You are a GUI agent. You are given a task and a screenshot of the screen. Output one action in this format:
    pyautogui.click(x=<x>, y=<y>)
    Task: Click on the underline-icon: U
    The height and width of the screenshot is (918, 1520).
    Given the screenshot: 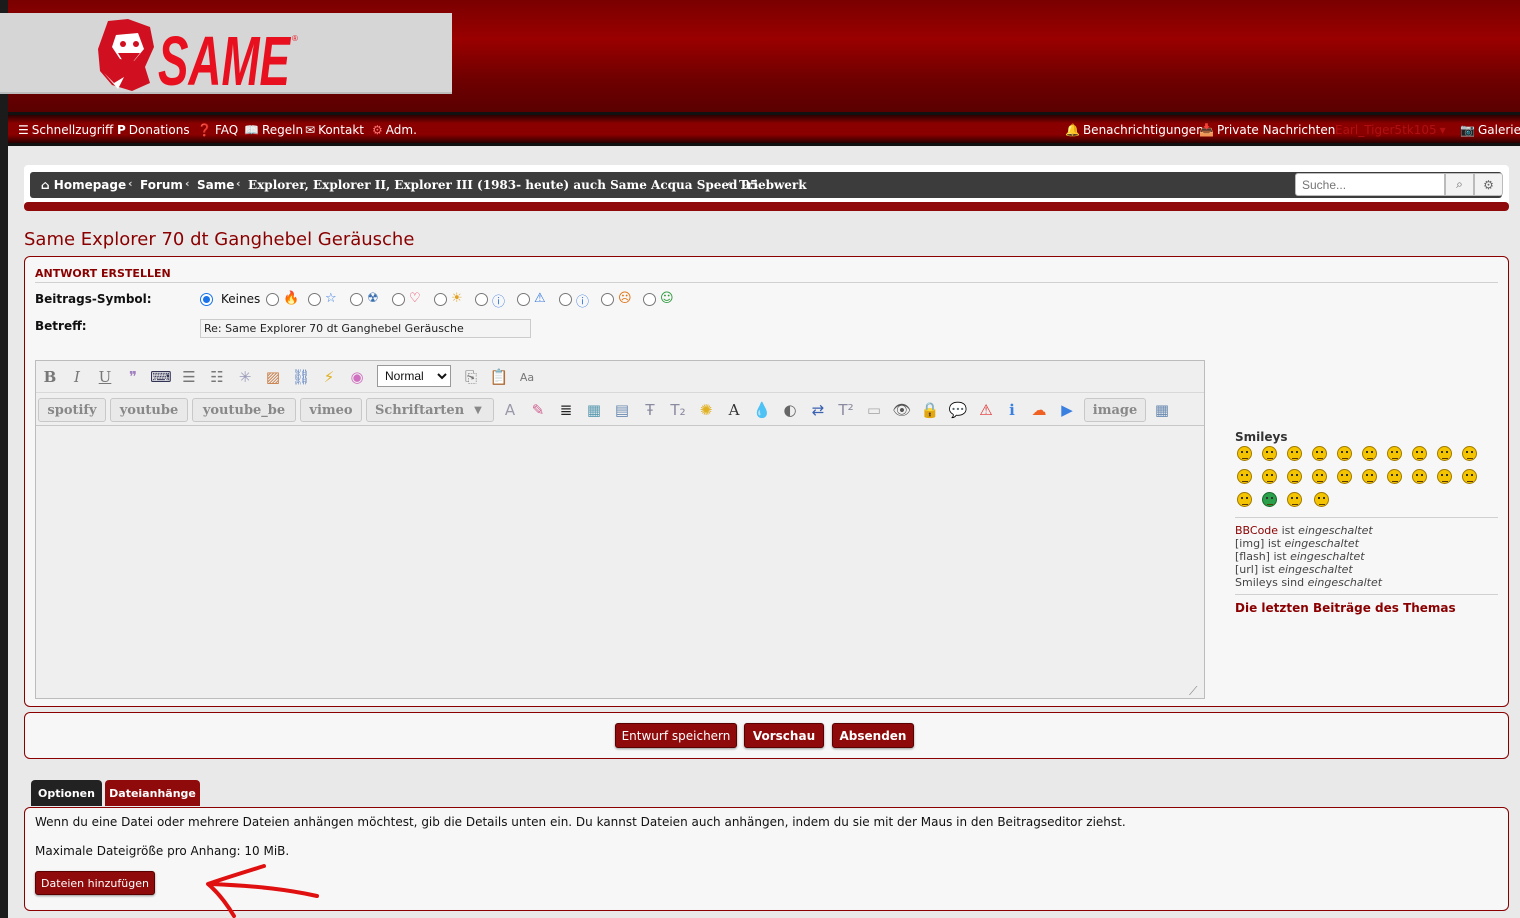 What is the action you would take?
    pyautogui.click(x=105, y=377)
    